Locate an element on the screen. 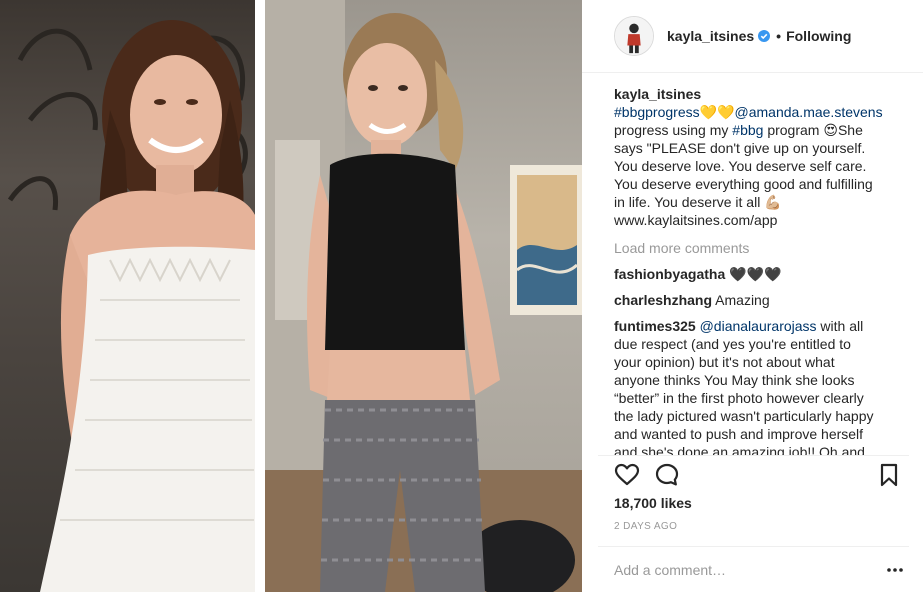 The width and height of the screenshot is (923, 592). likes-count: 18,700 likes is located at coordinates (653, 503).